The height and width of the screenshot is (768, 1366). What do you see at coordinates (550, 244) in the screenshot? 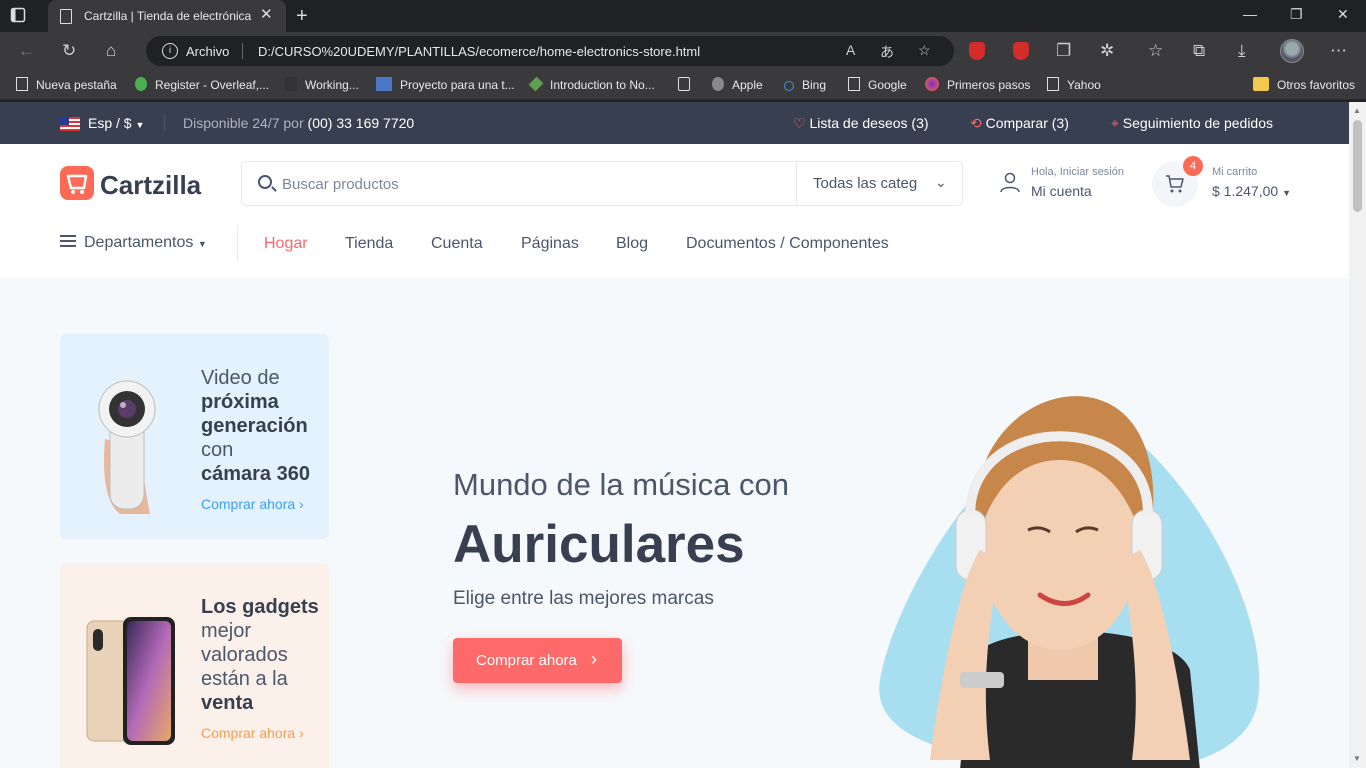
I see `nav-item-pages: Páginas` at bounding box center [550, 244].